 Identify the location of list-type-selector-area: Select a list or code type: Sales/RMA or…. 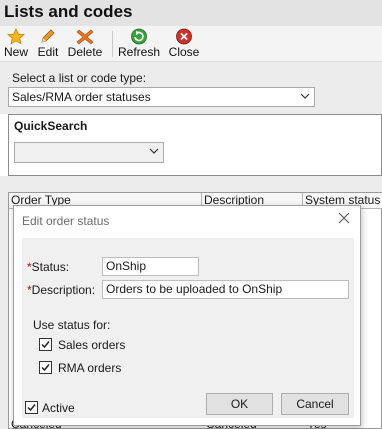
(191, 88).